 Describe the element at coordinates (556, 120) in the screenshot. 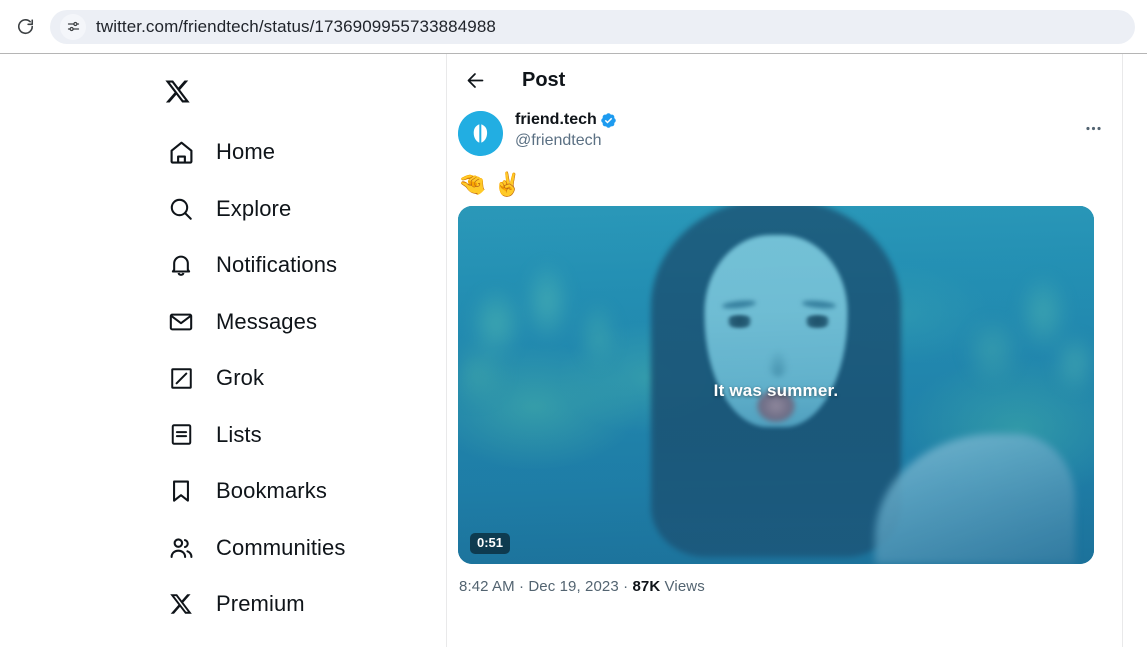

I see `author-display-name: friend.tech` at that location.